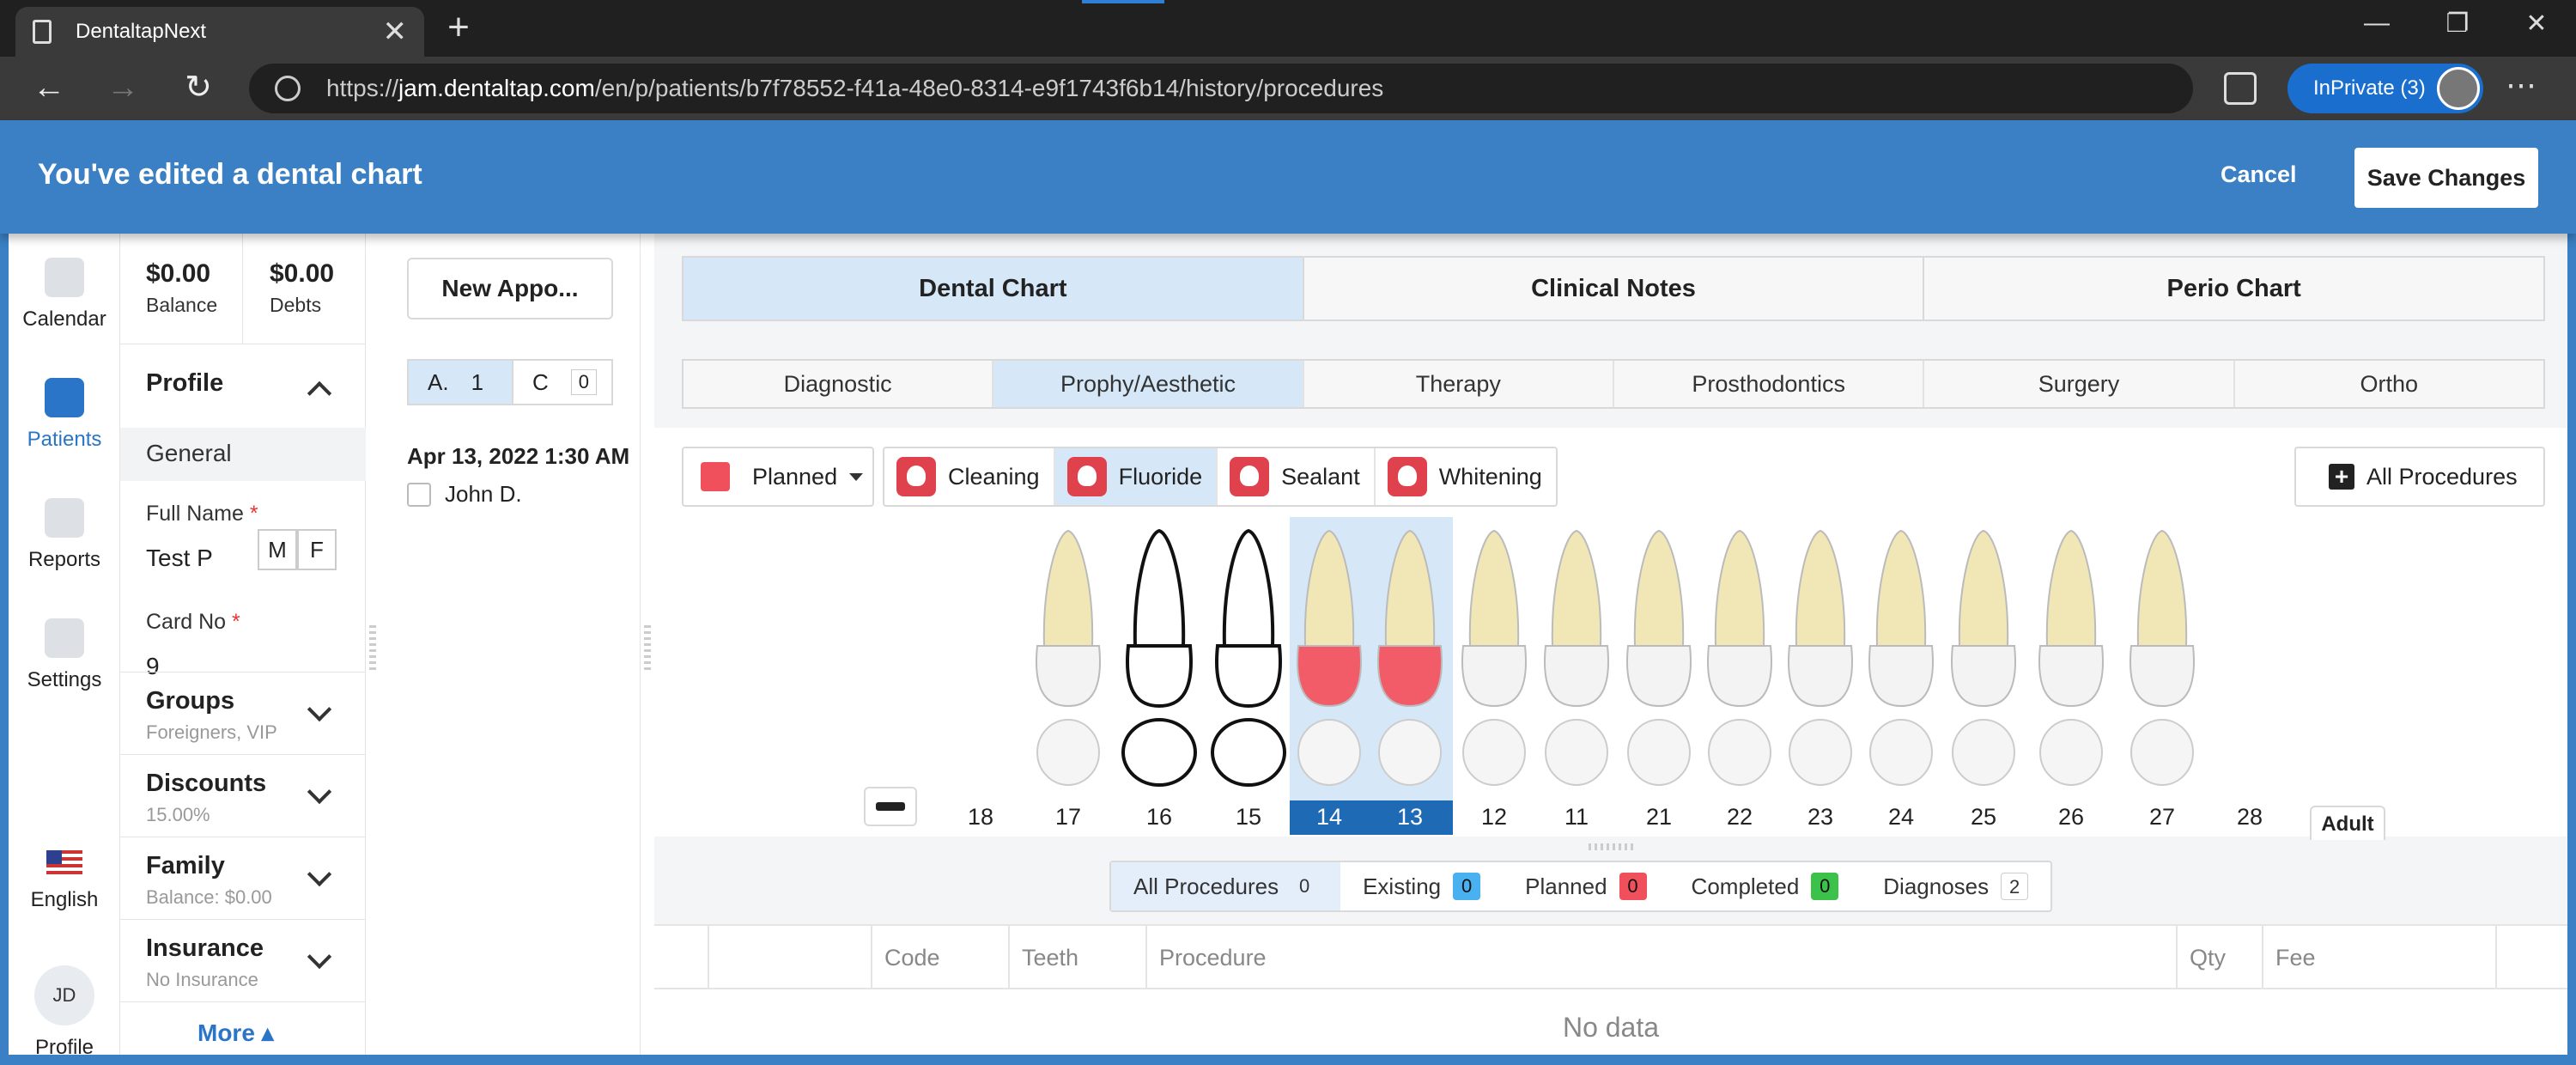 This screenshot has height=1065, width=2576. Describe the element at coordinates (64, 881) in the screenshot. I see `language-selector: English` at that location.